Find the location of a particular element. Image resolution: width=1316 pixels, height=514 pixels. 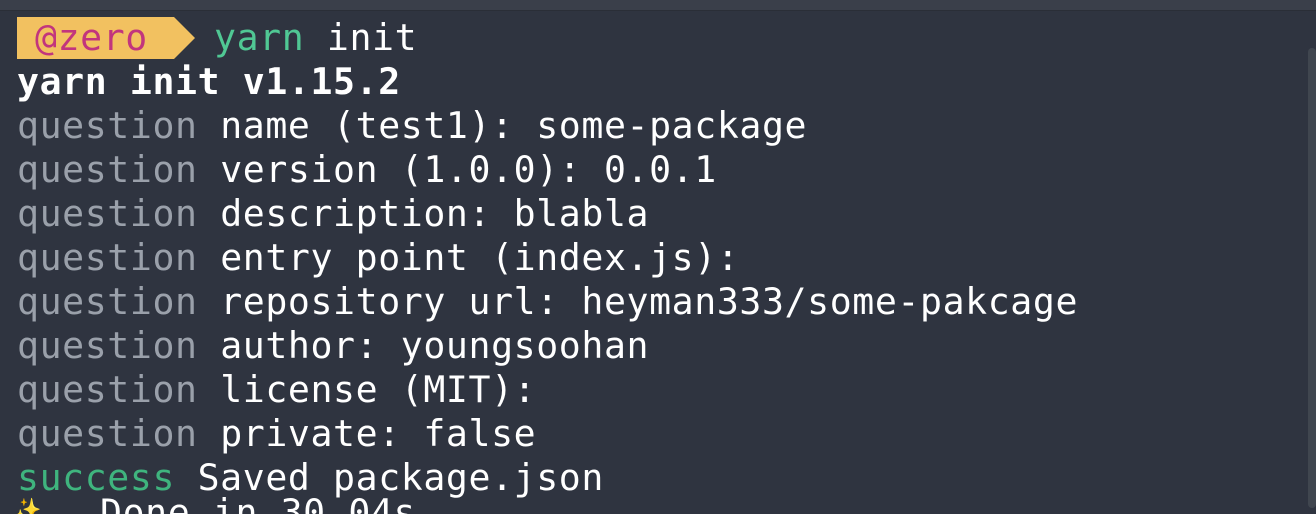

window-top-edge is located at coordinates (658, 5).